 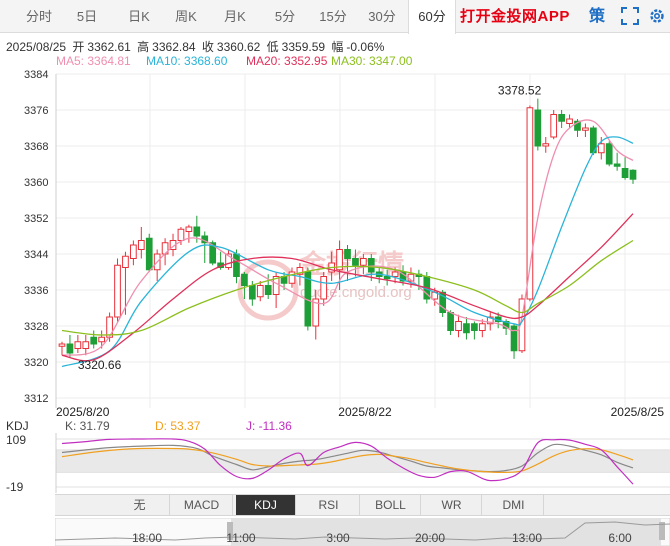 What do you see at coordinates (382, 16) in the screenshot?
I see `tab-30min: 30分` at bounding box center [382, 16].